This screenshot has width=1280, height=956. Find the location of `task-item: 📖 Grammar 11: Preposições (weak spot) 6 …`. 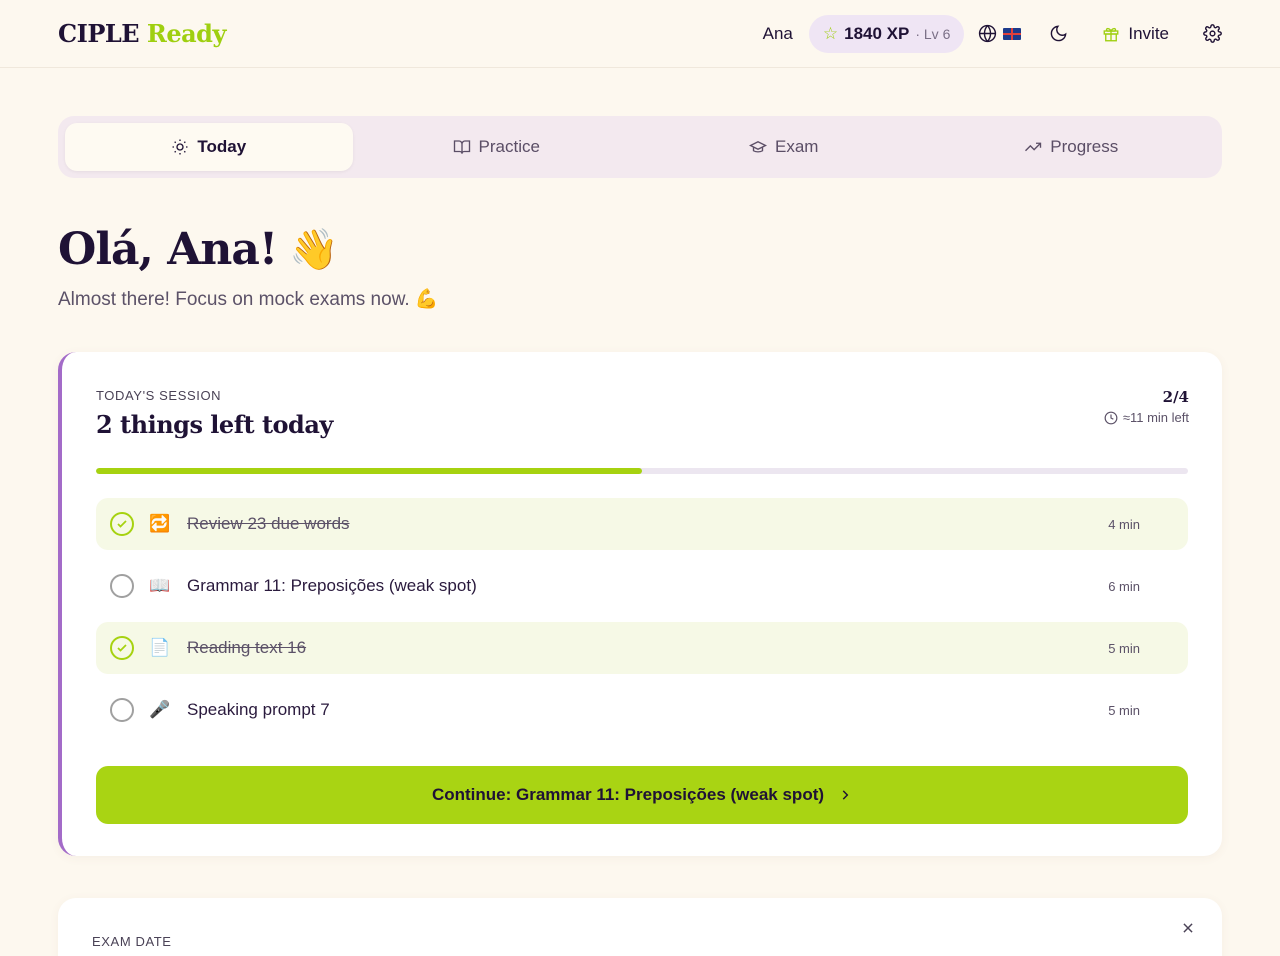

task-item: 📖 Grammar 11: Preposições (weak spot) 6 … is located at coordinates (642, 586).